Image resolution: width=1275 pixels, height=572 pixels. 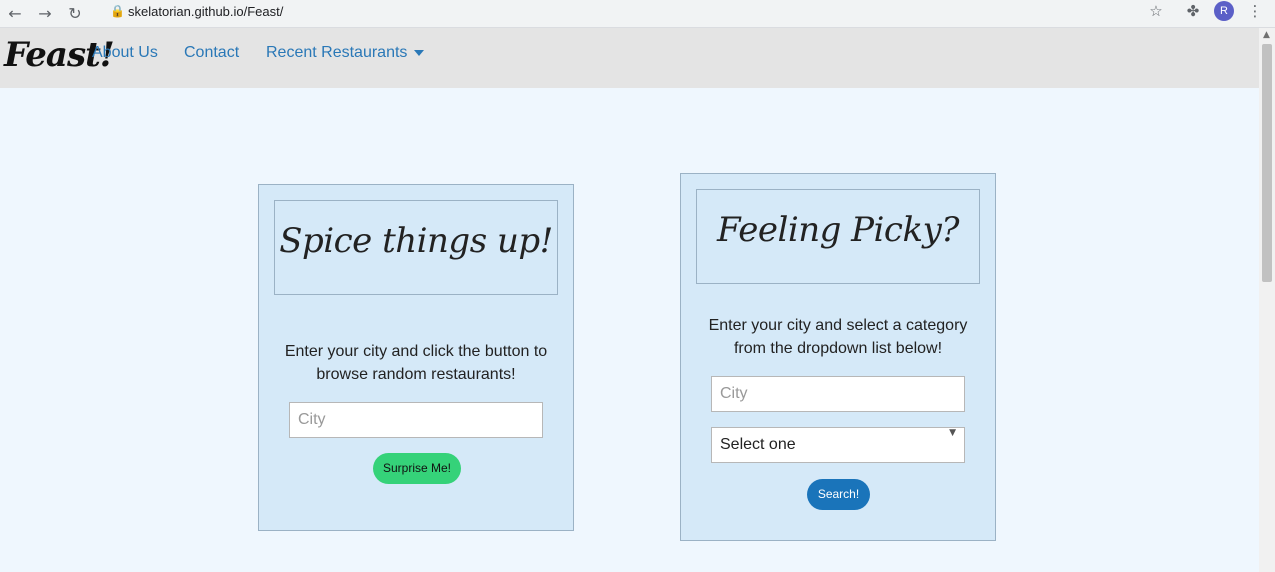 What do you see at coordinates (1267, 300) in the screenshot?
I see `page-scrollbar: ▲` at bounding box center [1267, 300].